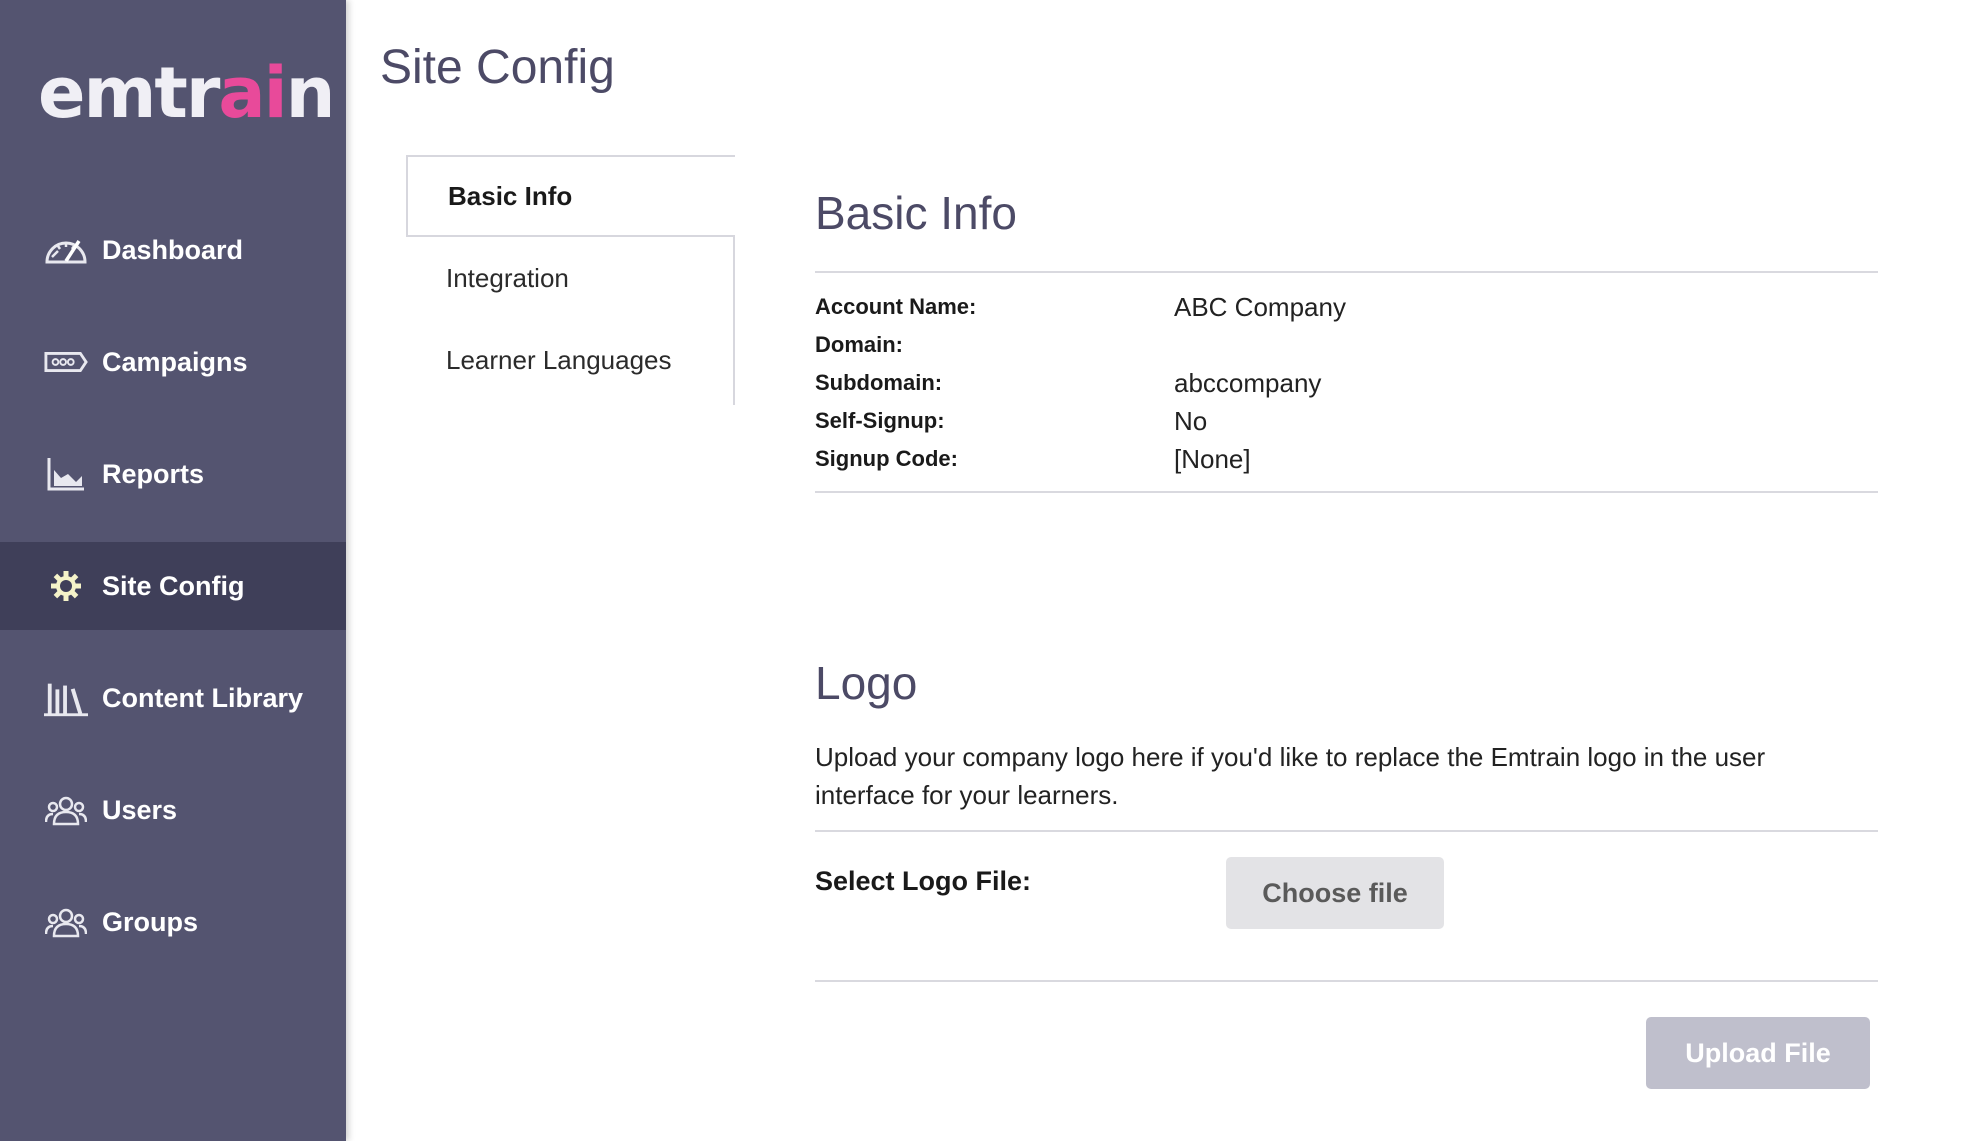 The image size is (1964, 1141). What do you see at coordinates (153, 473) in the screenshot?
I see `sidebar-item-label: Reports` at bounding box center [153, 473].